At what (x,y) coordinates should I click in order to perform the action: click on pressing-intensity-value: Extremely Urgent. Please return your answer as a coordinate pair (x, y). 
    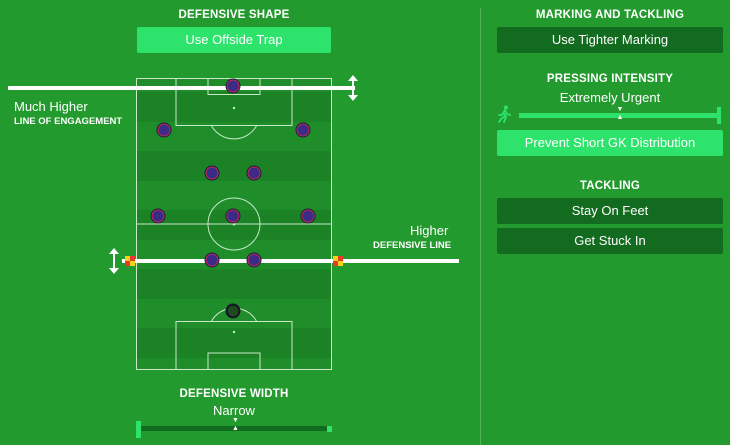
    Looking at the image, I should click on (610, 97).